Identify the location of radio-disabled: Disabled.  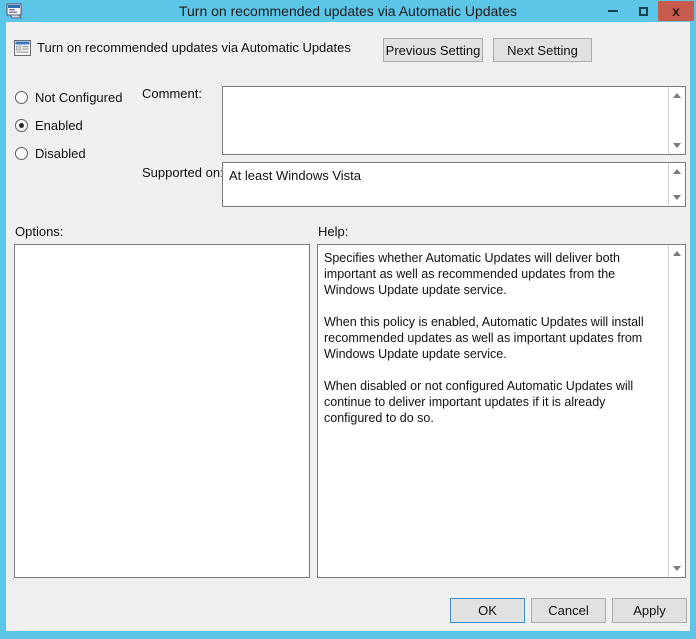
(50, 153).